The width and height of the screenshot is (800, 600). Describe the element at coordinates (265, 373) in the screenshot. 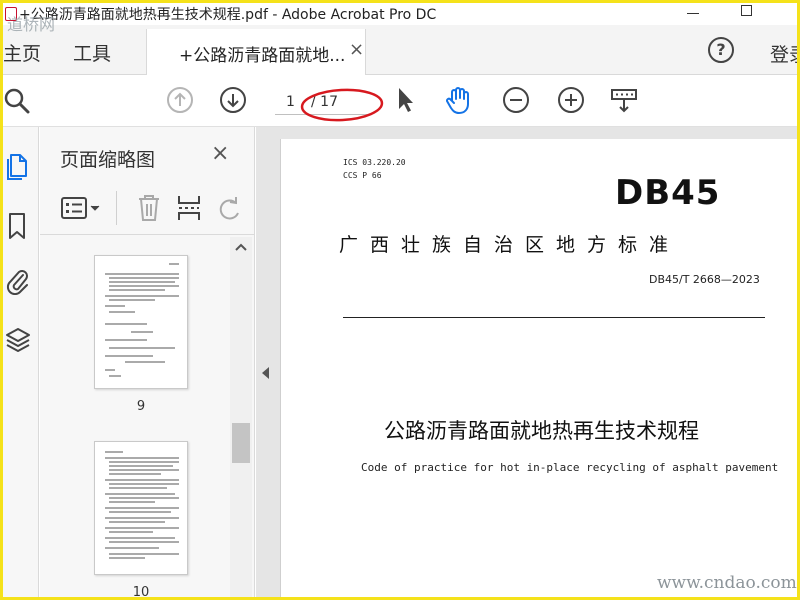

I see `collapse-panel-icon` at that location.